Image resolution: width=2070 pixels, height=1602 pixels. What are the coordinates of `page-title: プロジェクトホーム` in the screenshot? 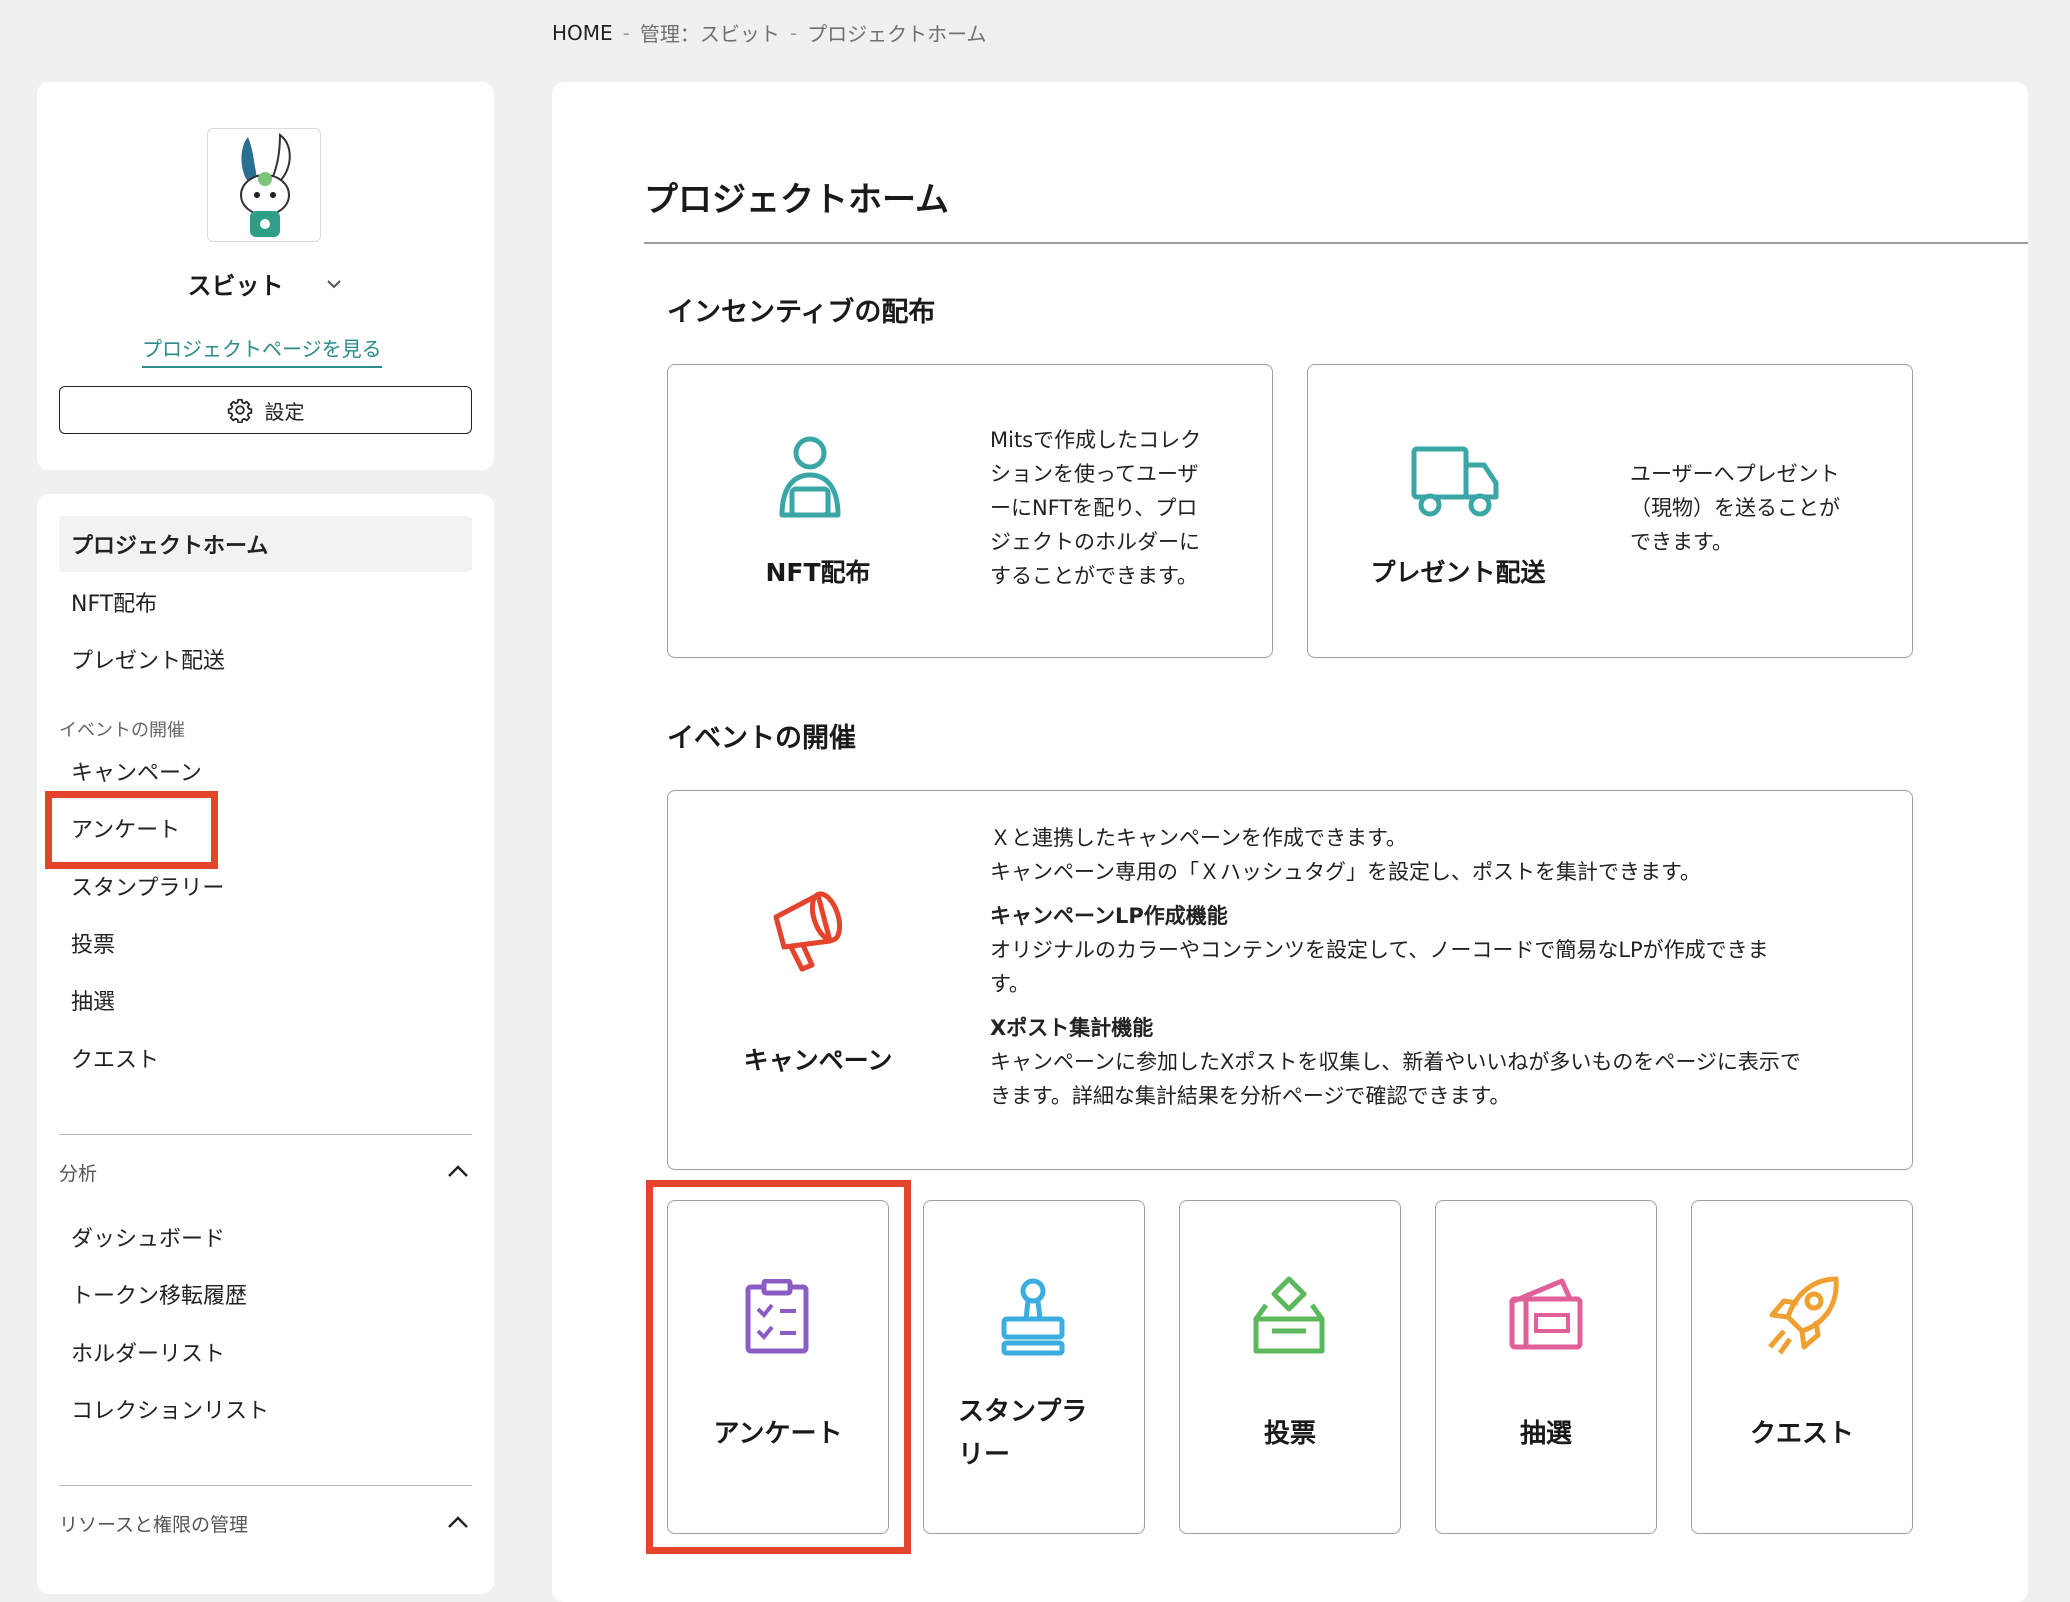 It's located at (796, 200).